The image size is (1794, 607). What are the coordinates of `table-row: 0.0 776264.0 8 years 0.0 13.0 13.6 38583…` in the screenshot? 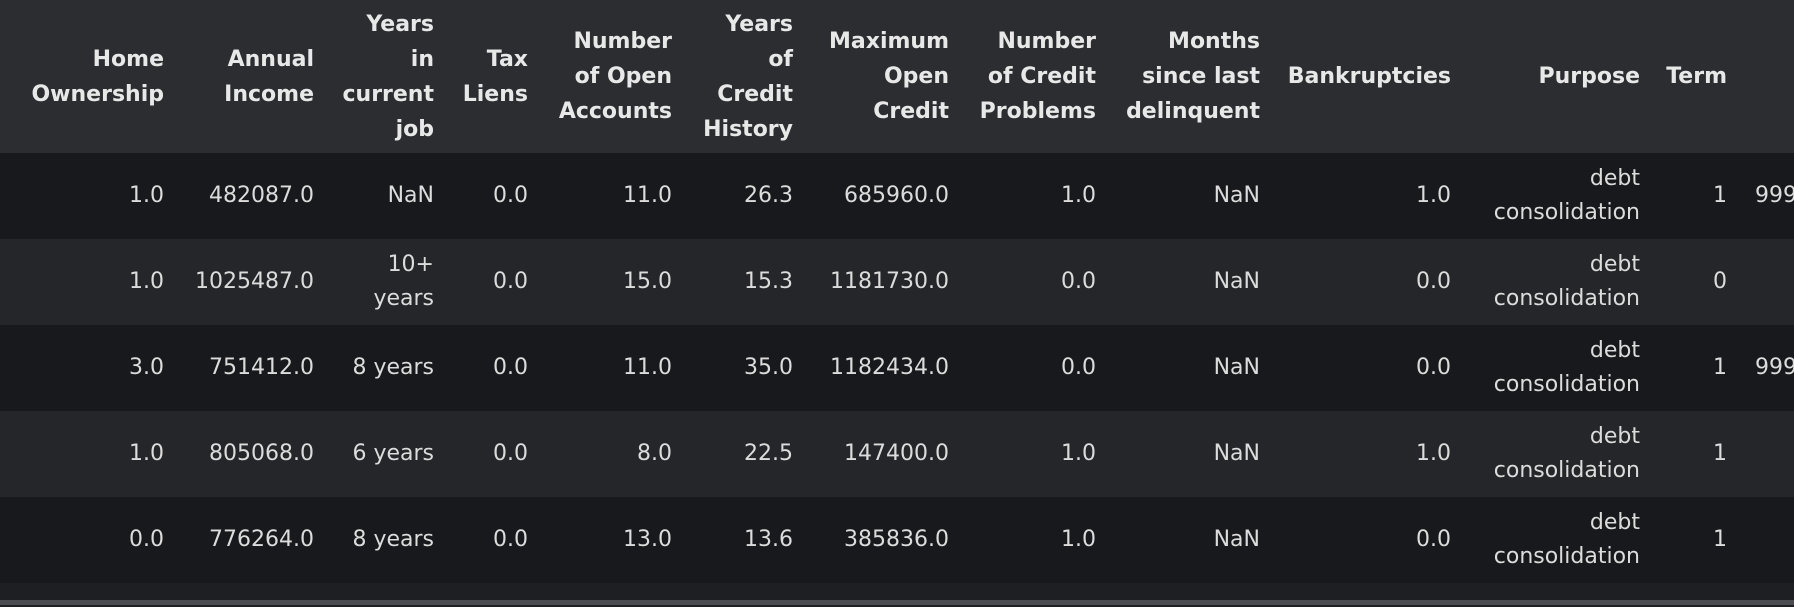 It's located at (897, 540).